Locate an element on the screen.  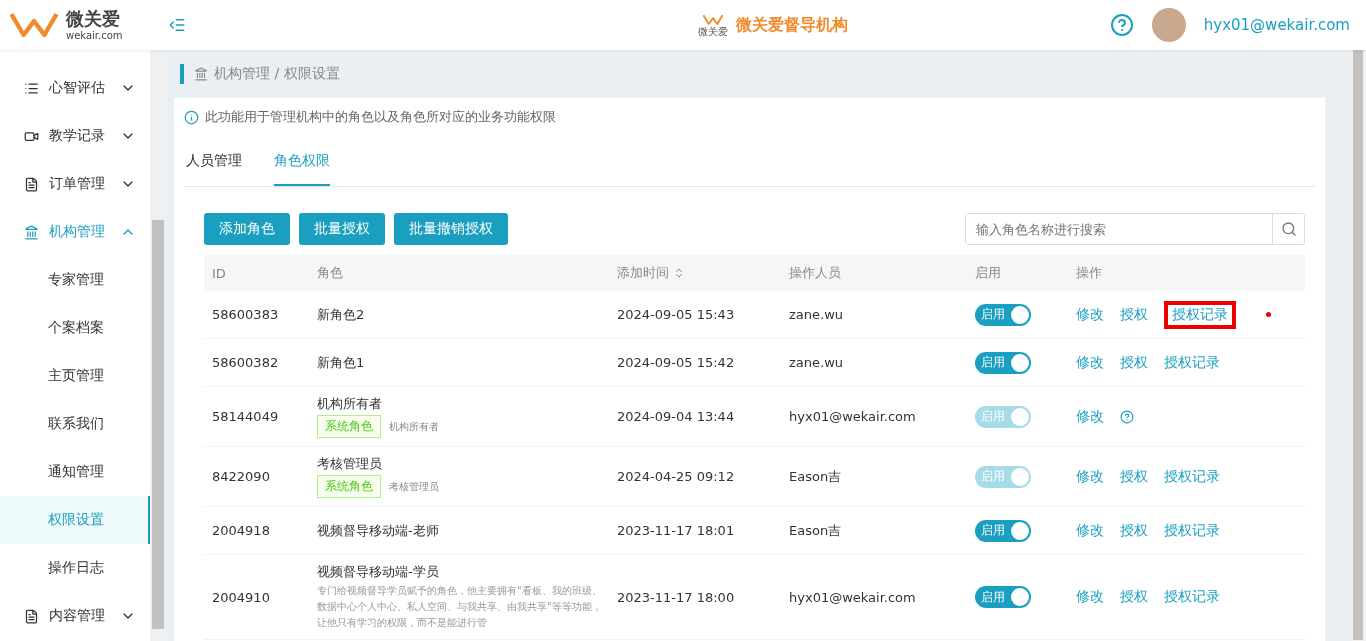
sidebar-subitem: 联系我们 is located at coordinates (75, 424).